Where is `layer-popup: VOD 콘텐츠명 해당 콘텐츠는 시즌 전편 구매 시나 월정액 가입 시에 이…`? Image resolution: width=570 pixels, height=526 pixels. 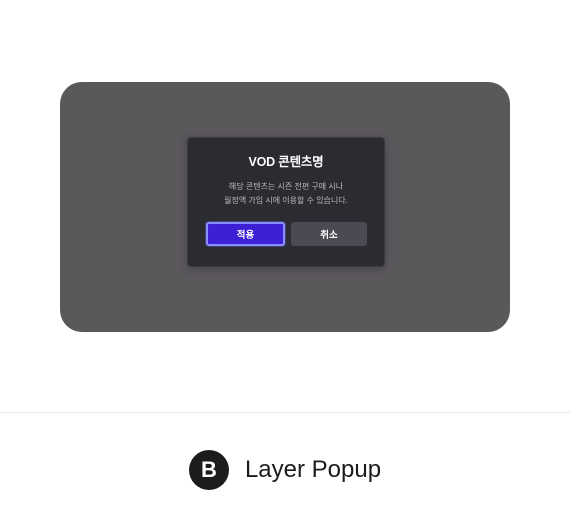
layer-popup: VOD 콘텐츠명 해당 콘텐츠는 시즌 전편 구매 시나 월정액 가입 시에 이… is located at coordinates (286, 202).